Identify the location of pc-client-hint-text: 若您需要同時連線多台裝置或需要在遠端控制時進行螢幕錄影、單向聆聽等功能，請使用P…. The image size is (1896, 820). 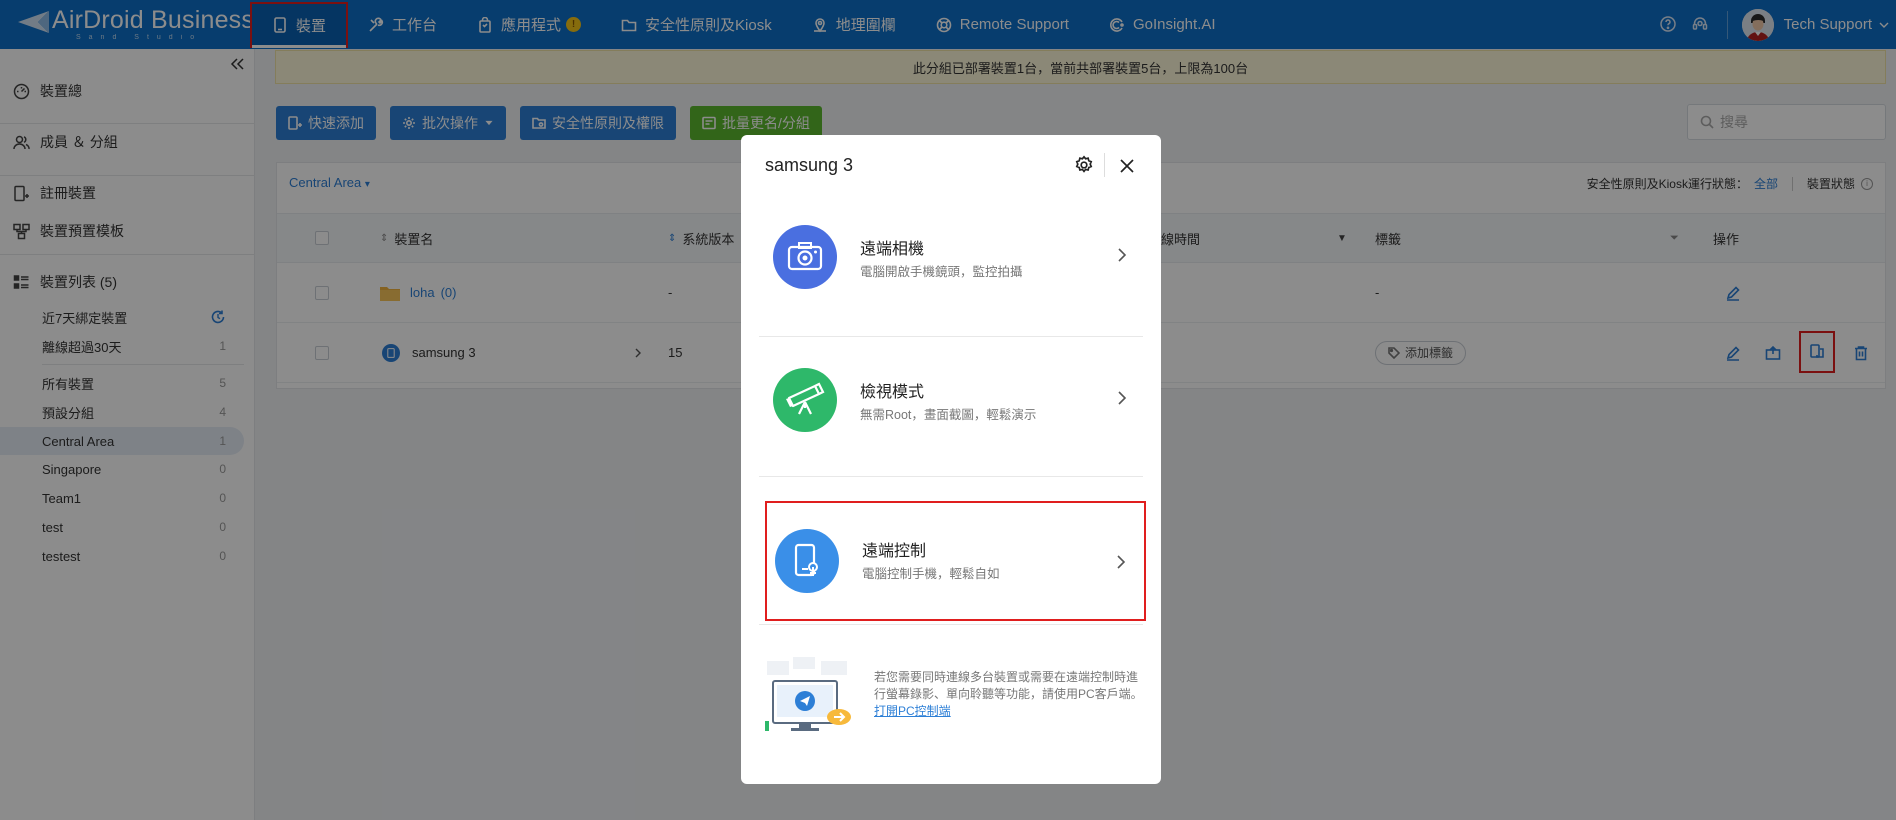
(1008, 685).